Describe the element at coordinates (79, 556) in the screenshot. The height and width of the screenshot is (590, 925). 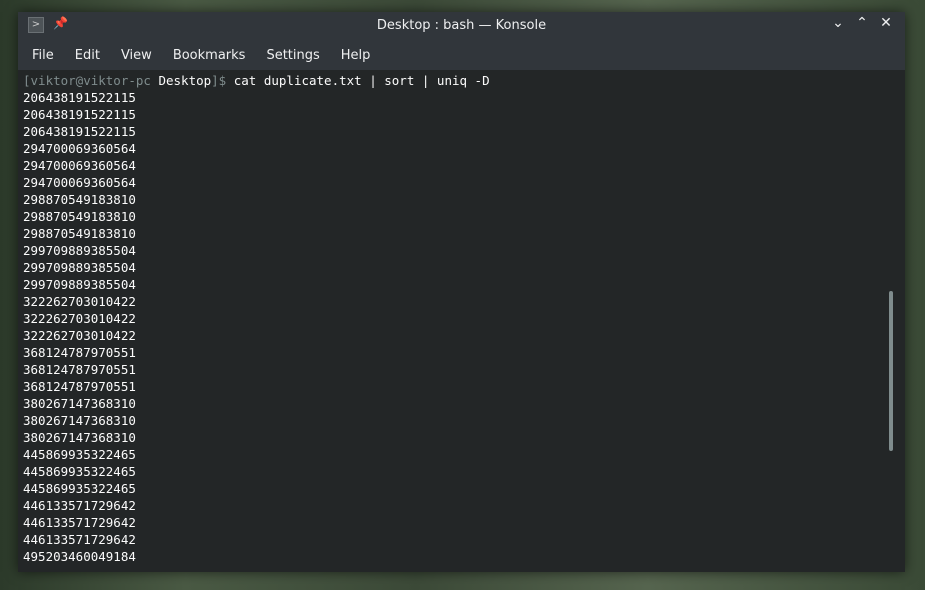
I see `output-line: 495203460049184` at that location.